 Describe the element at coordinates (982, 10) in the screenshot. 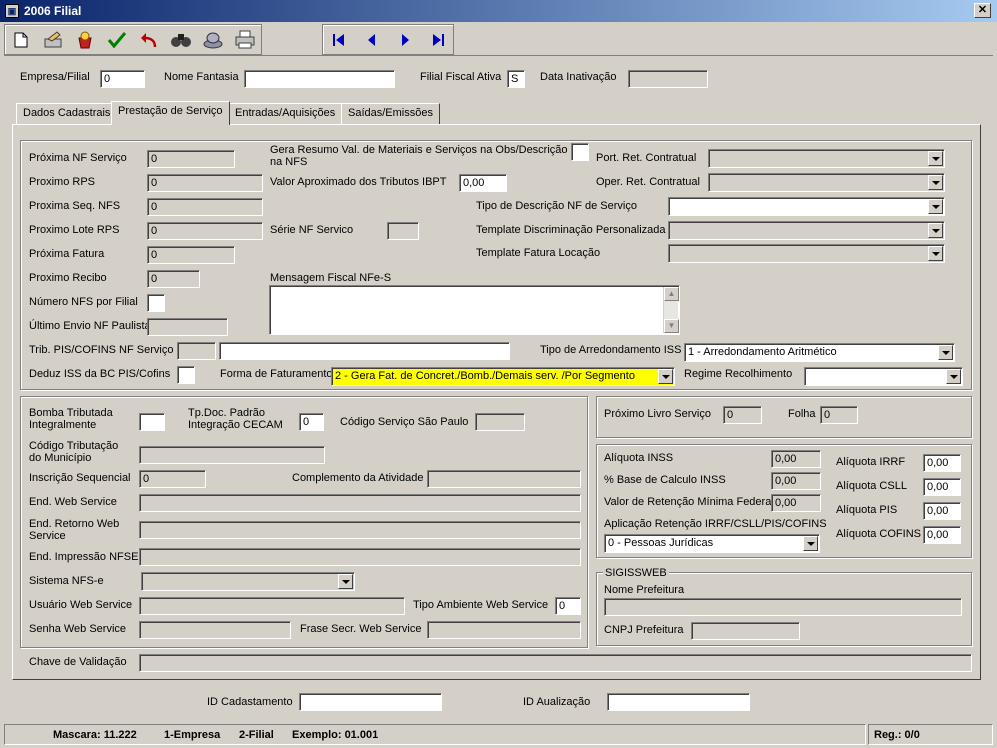

I see `close-button: ✕` at that location.